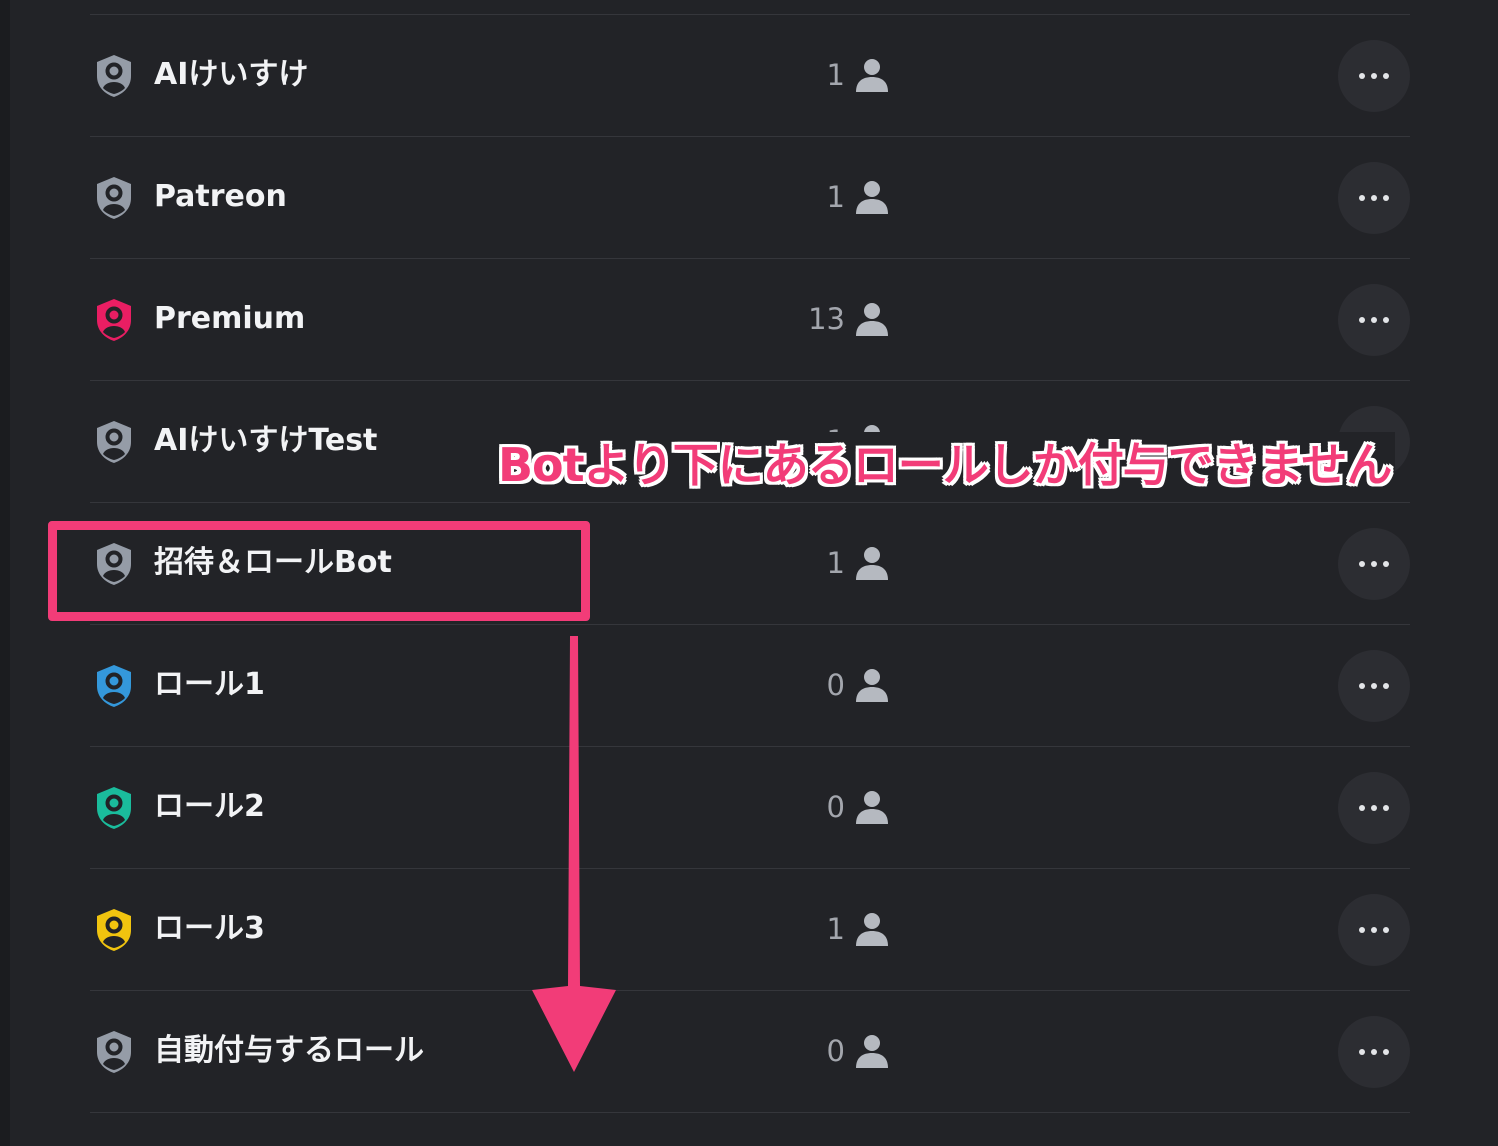  What do you see at coordinates (750, 929) in the screenshot?
I see `role-row: ロール3 1` at bounding box center [750, 929].